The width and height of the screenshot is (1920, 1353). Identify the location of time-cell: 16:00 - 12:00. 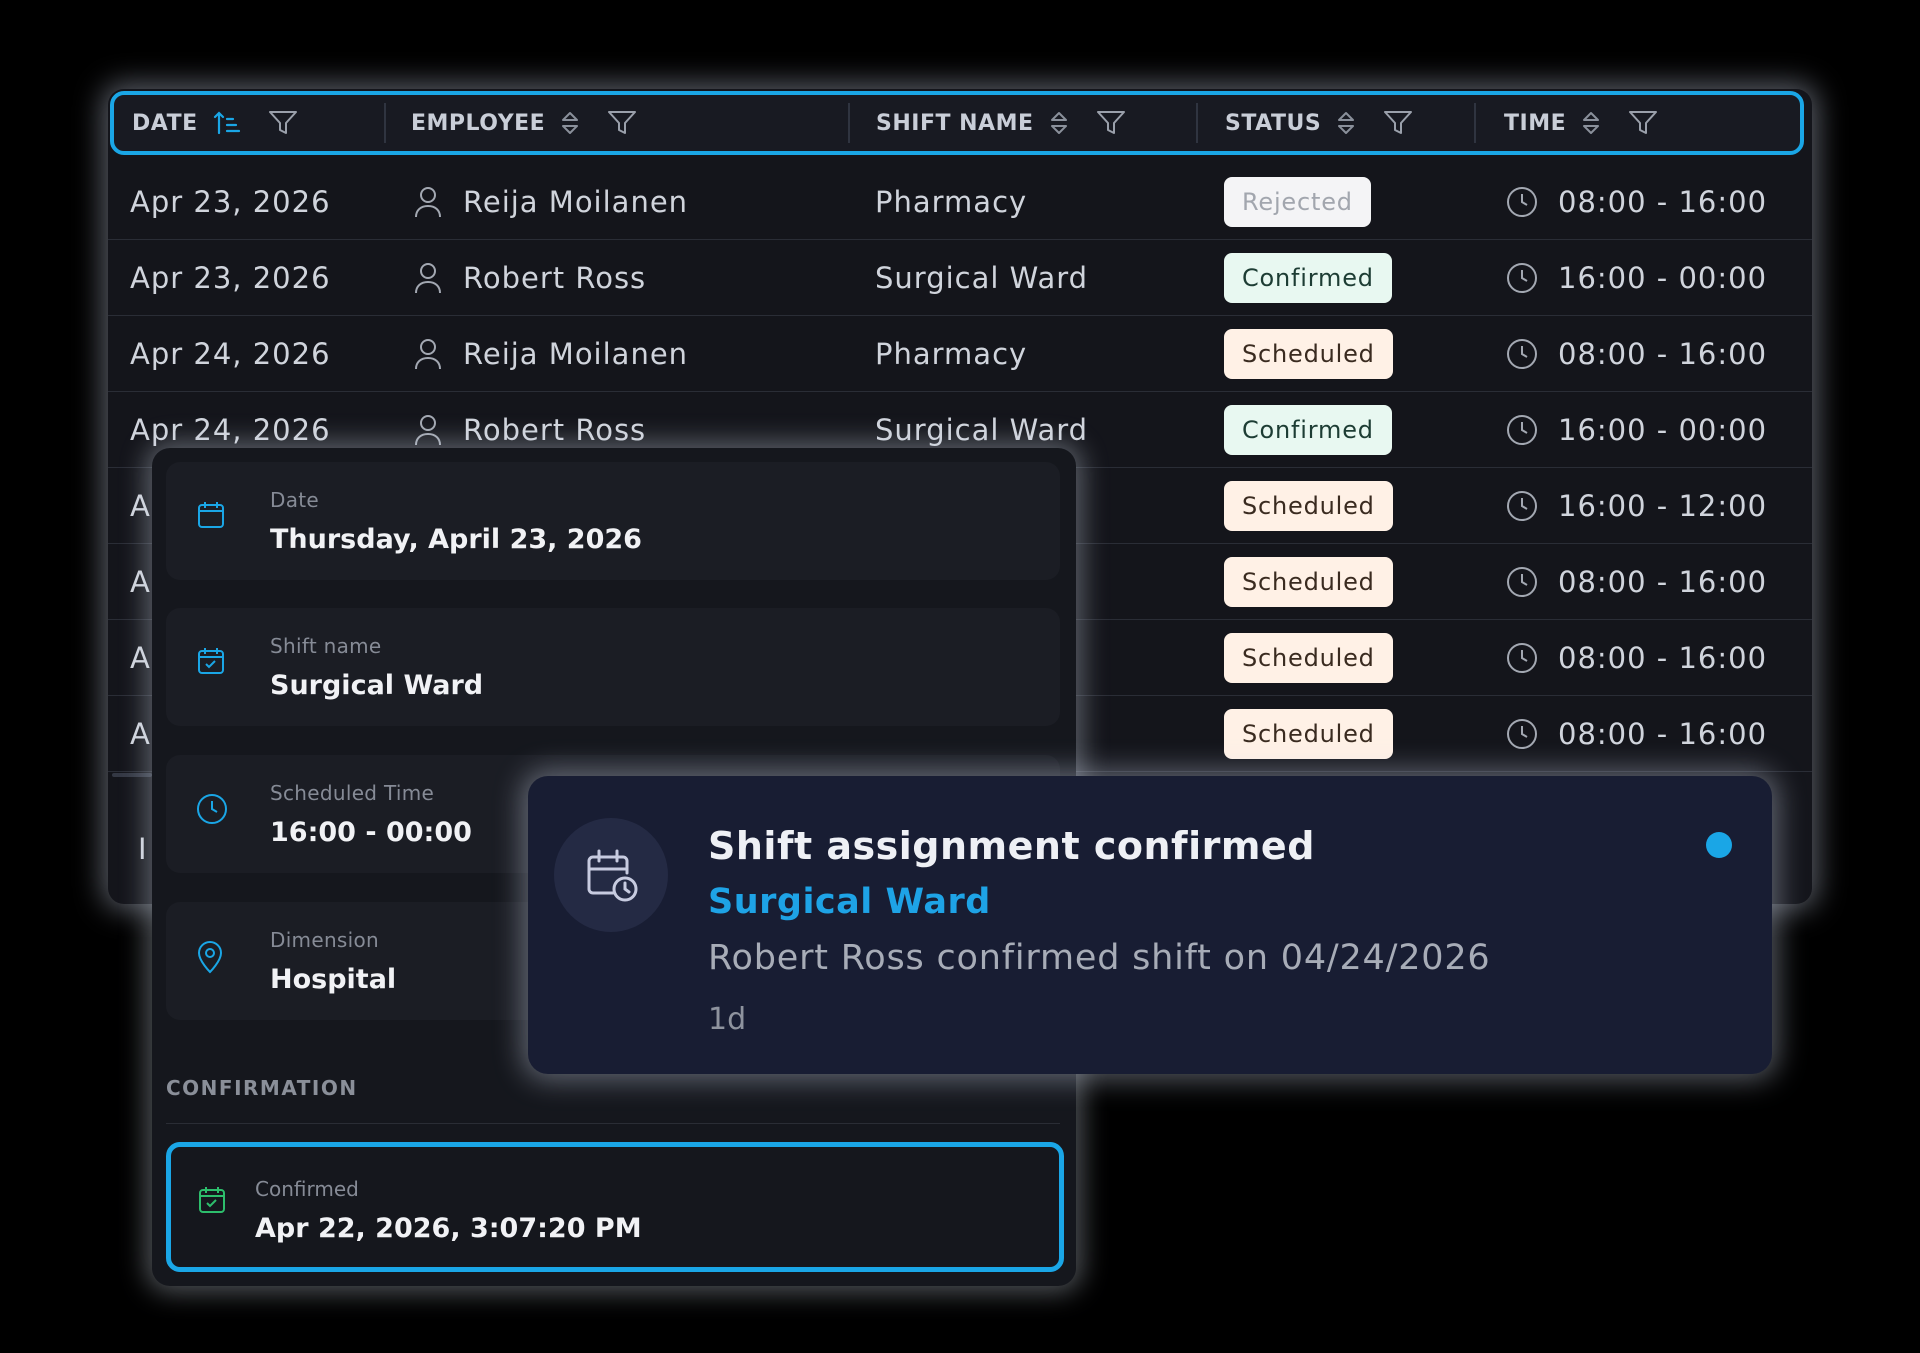
(1636, 505).